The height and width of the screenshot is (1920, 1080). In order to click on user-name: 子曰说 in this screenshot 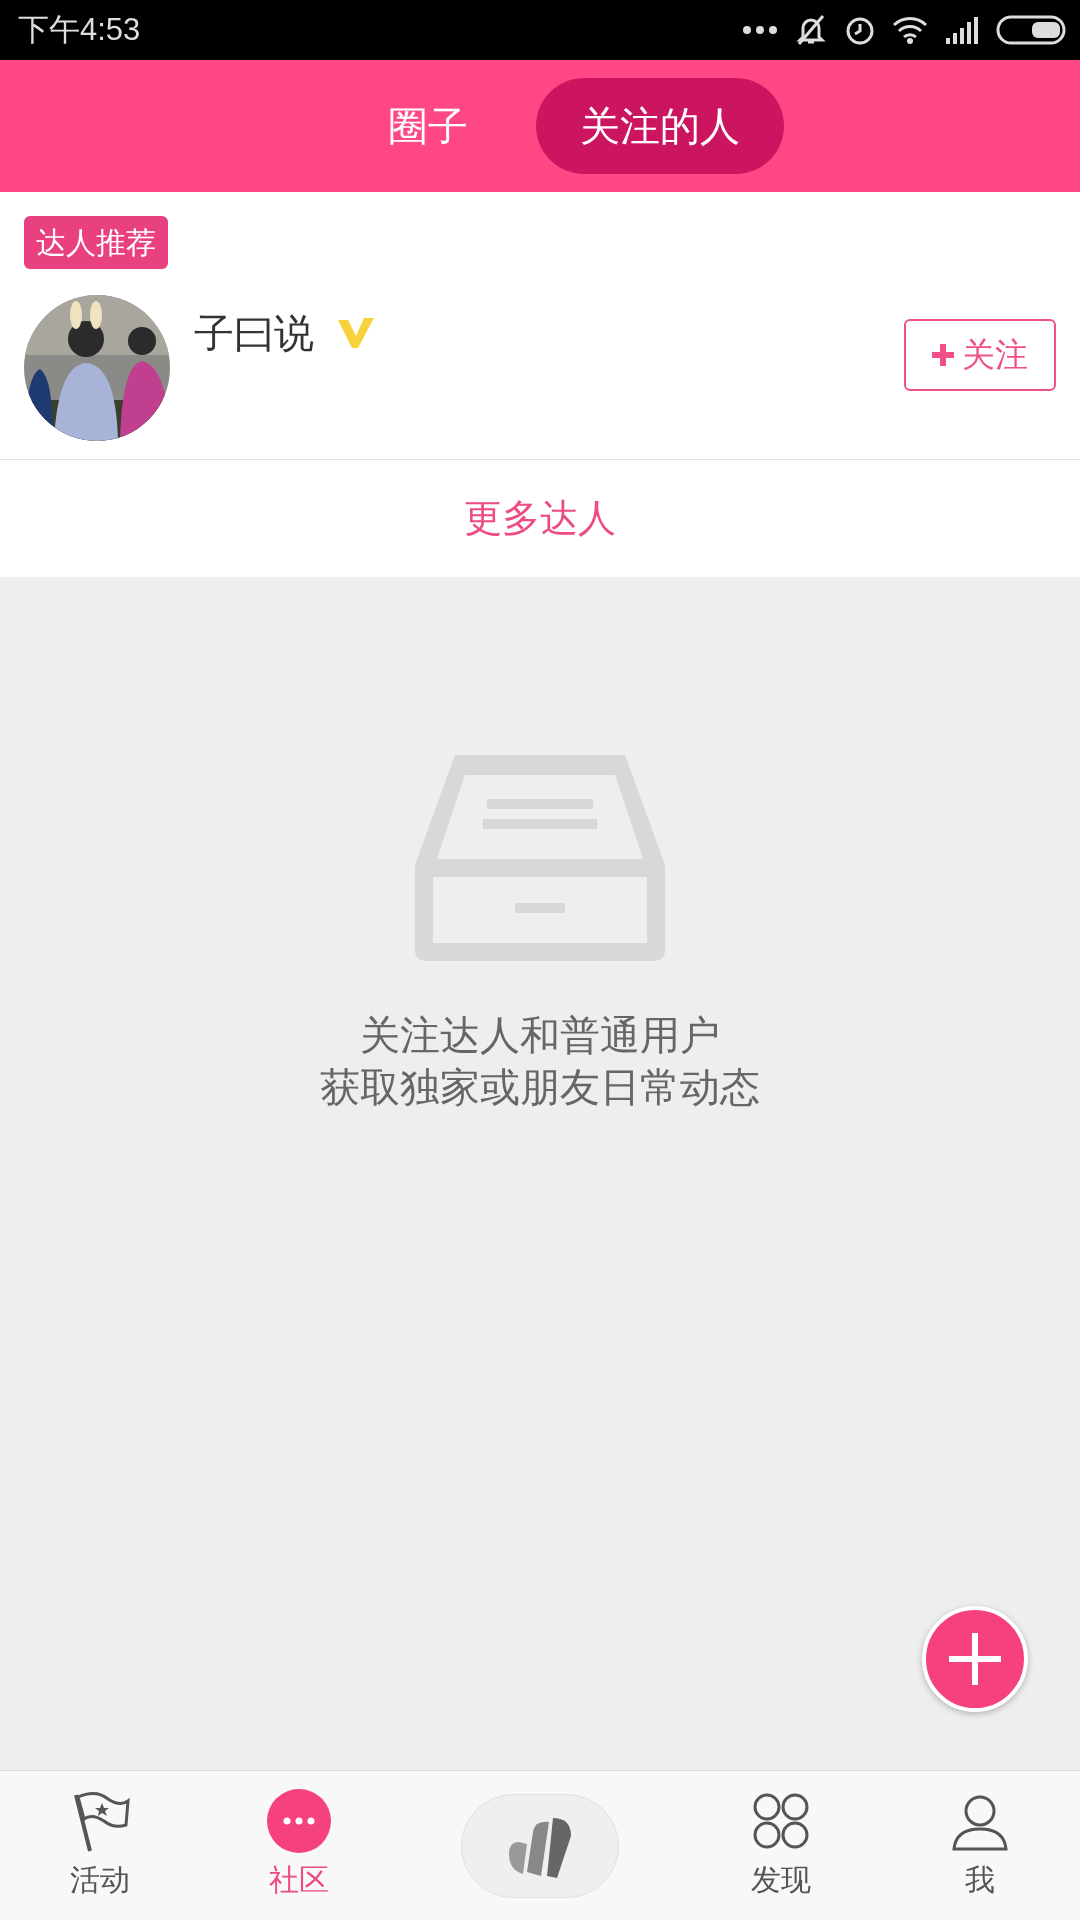, I will do `click(254, 333)`.